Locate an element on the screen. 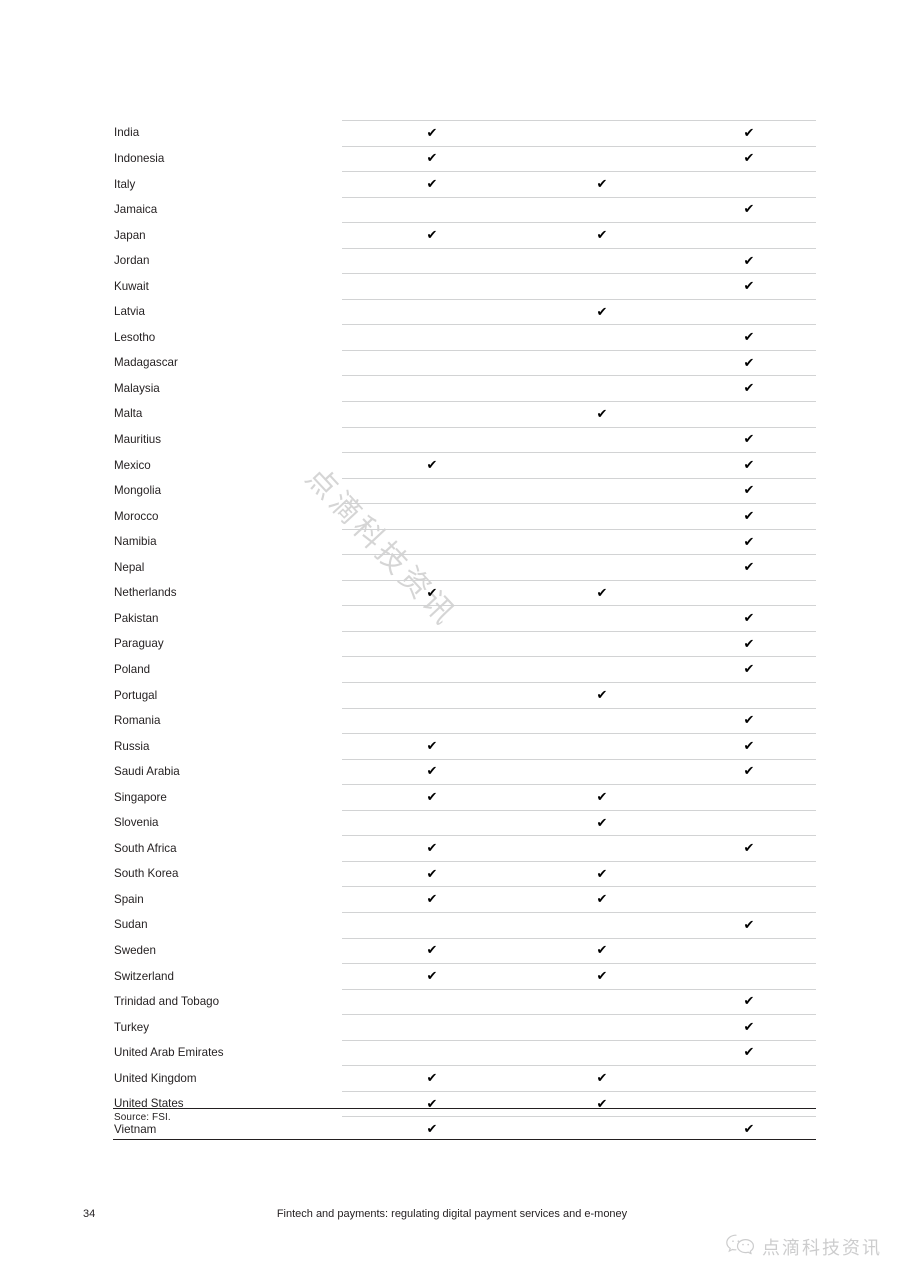  country-name-cell: Sweden is located at coordinates (135, 950).